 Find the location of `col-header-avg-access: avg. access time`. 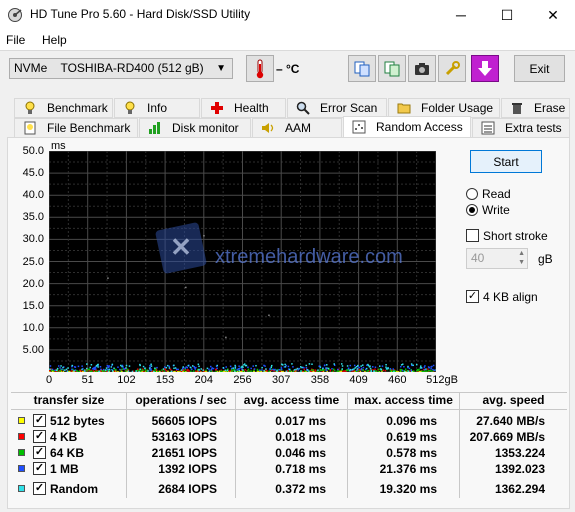

col-header-avg-access: avg. access time is located at coordinates (291, 400).